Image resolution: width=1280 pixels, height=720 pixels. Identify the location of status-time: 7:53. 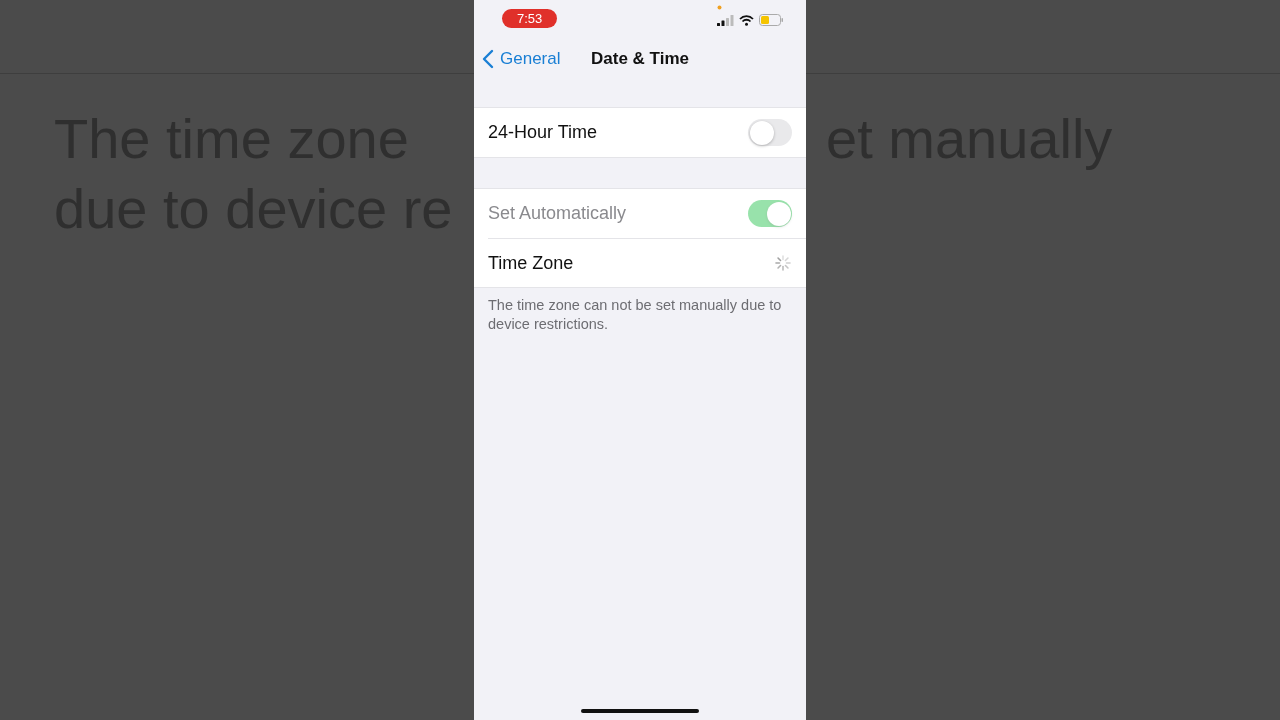
(530, 18).